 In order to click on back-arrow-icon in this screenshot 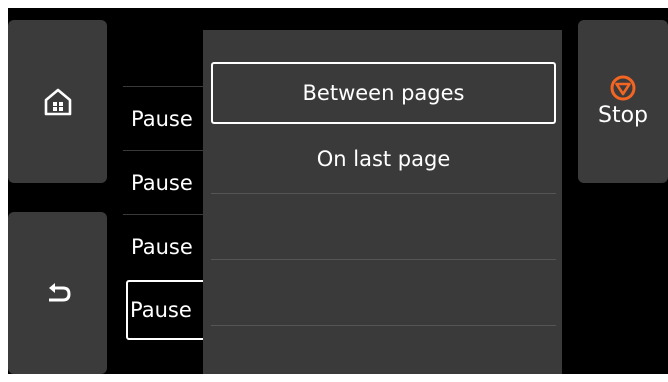, I will do `click(59, 292)`.